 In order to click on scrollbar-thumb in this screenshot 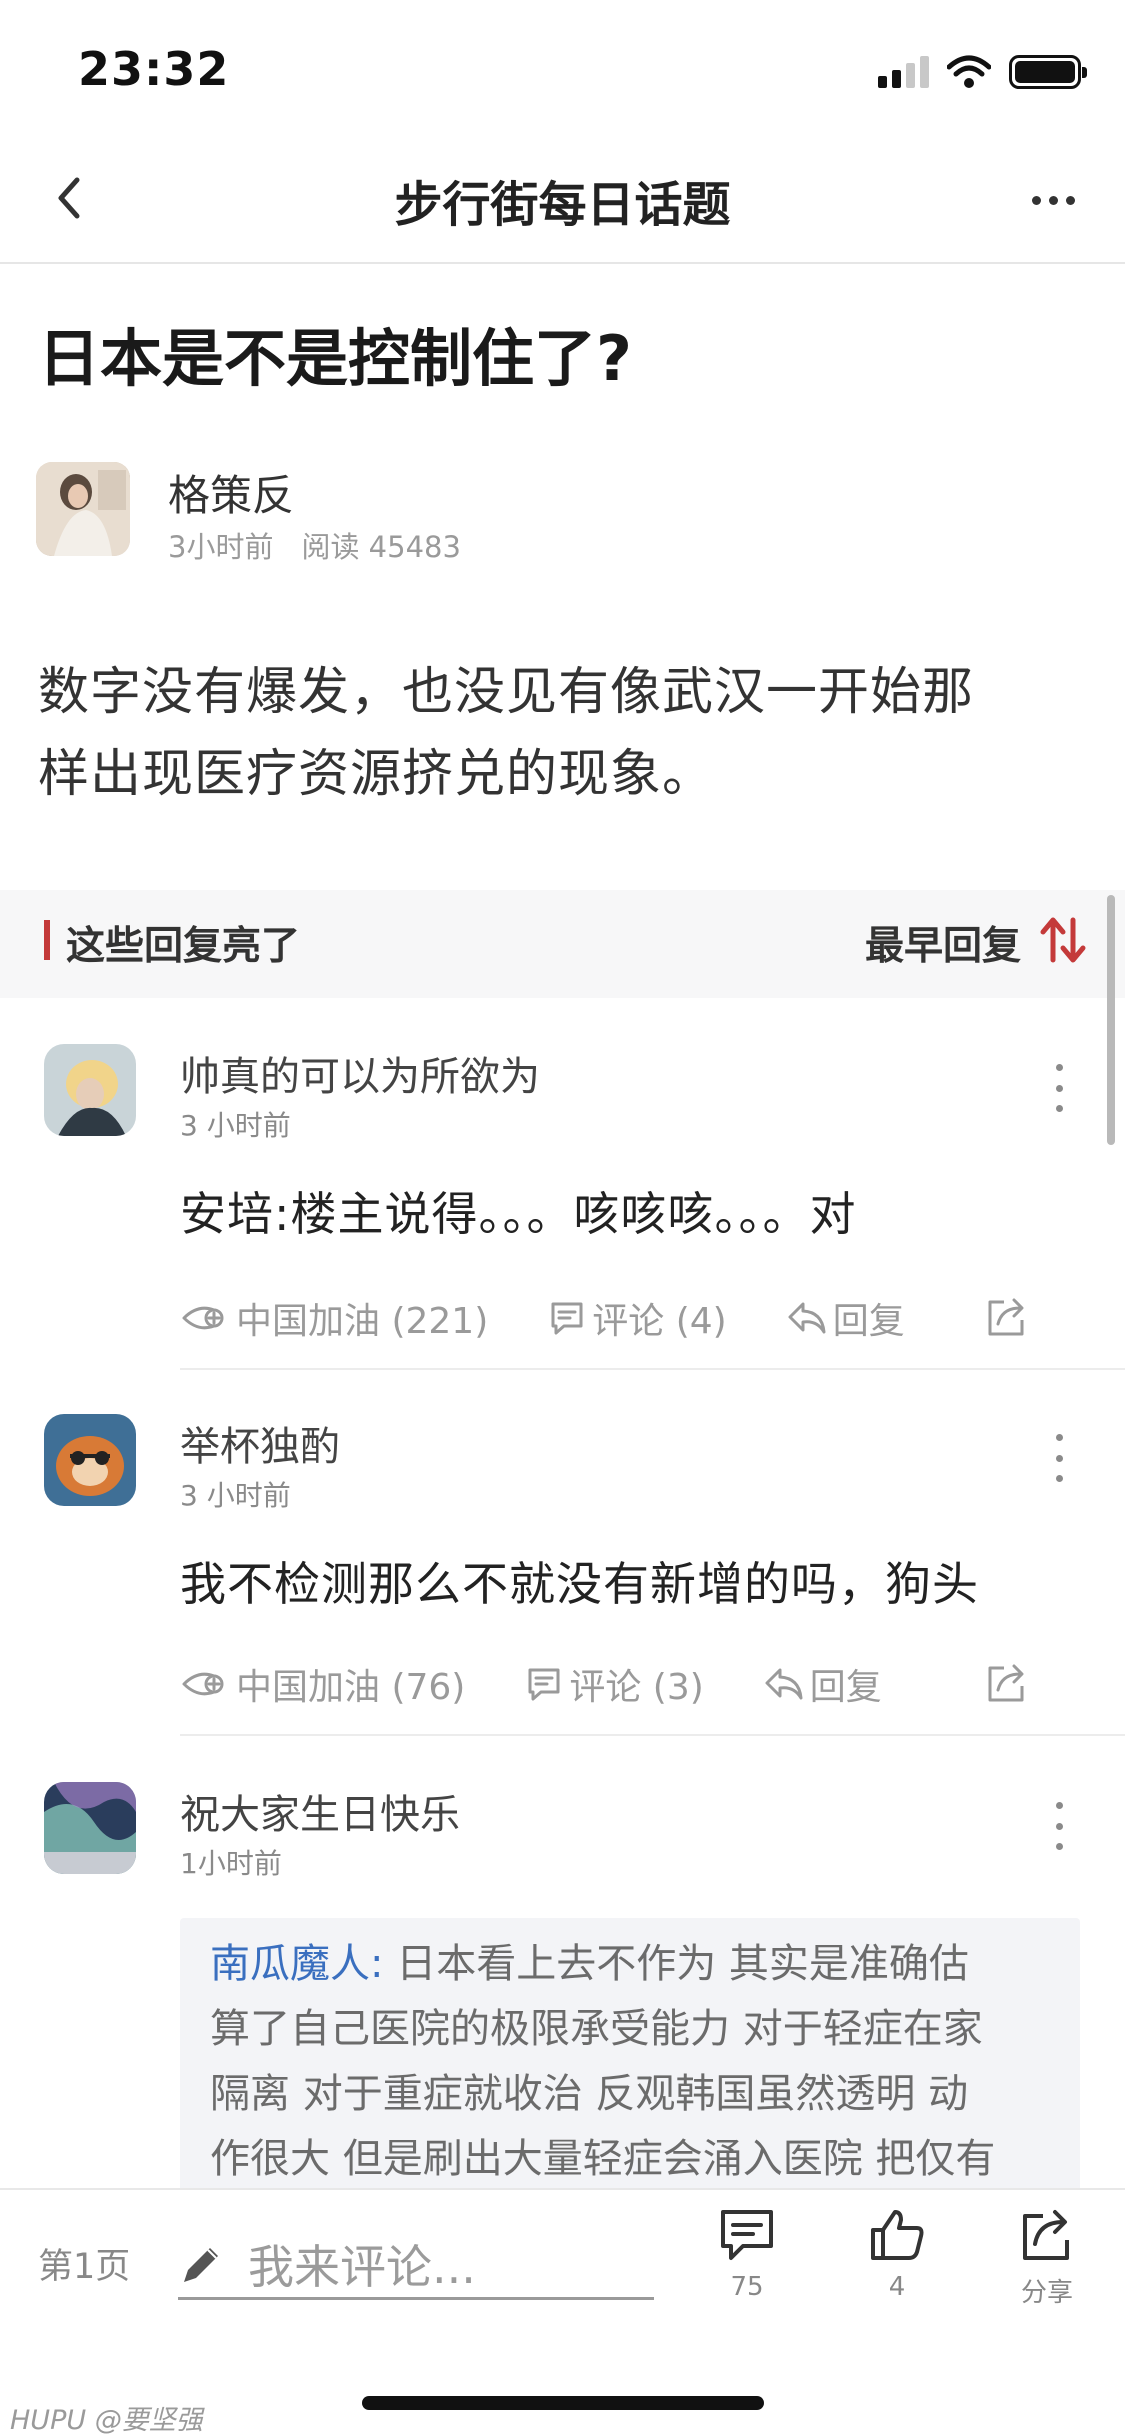, I will do `click(1111, 1020)`.